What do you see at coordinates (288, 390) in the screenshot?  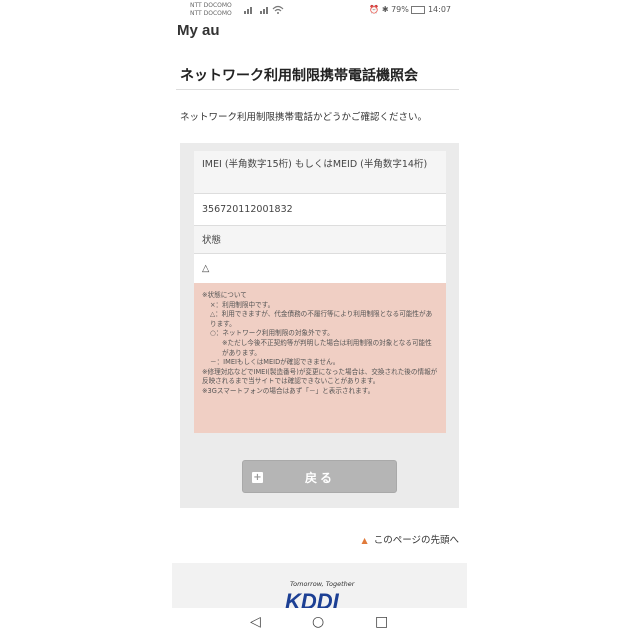 I see `note-line: ※3Gスマートフォンの場合はあず「－」と表示されます。` at bounding box center [288, 390].